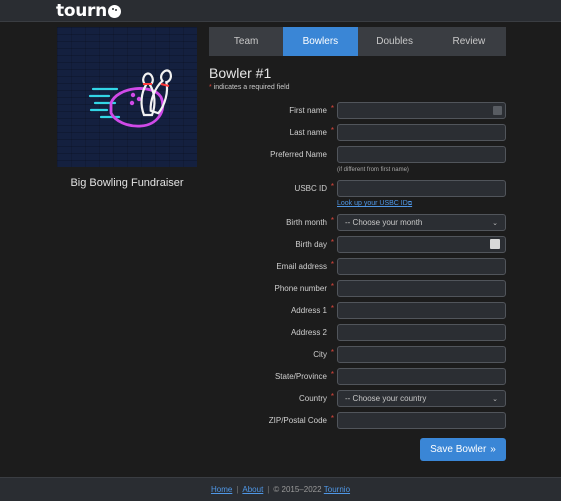 This screenshot has width=561, height=501. Describe the element at coordinates (458, 449) in the screenshot. I see `save-bowler-label: Save Bowler` at that location.